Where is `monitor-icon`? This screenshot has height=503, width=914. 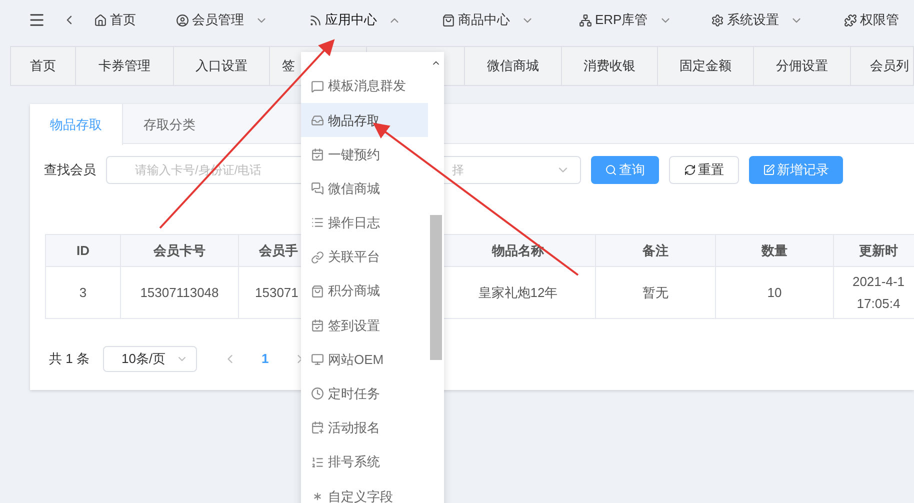
monitor-icon is located at coordinates (317, 359).